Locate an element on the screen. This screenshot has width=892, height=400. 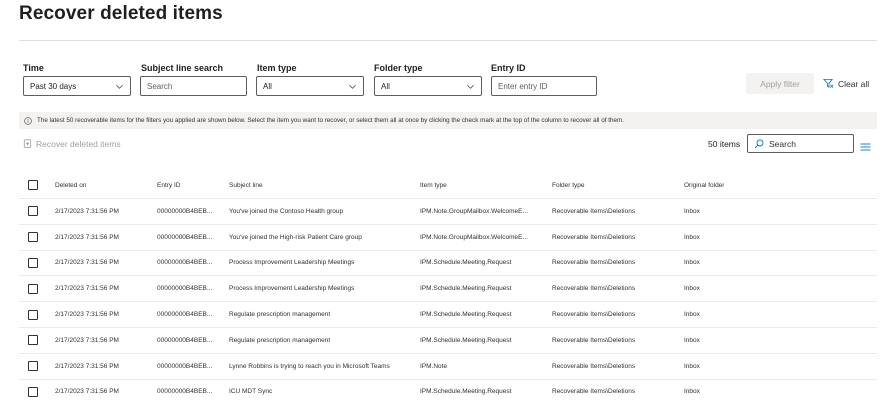
subject-line-cell: You've joined the Contoso Health group is located at coordinates (286, 211).